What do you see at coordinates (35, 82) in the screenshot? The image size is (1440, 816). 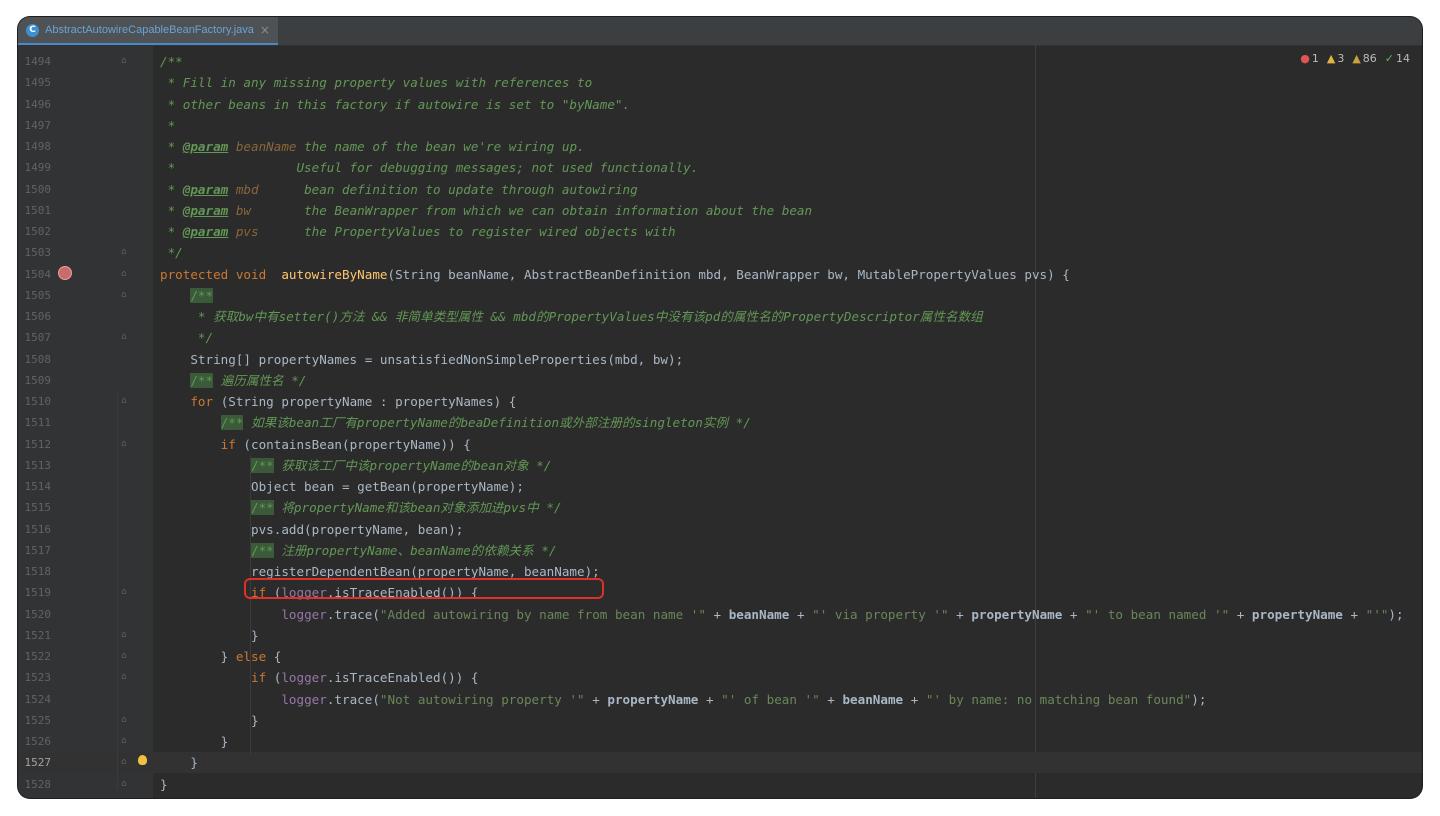 I see `line-number: 1495` at bounding box center [35, 82].